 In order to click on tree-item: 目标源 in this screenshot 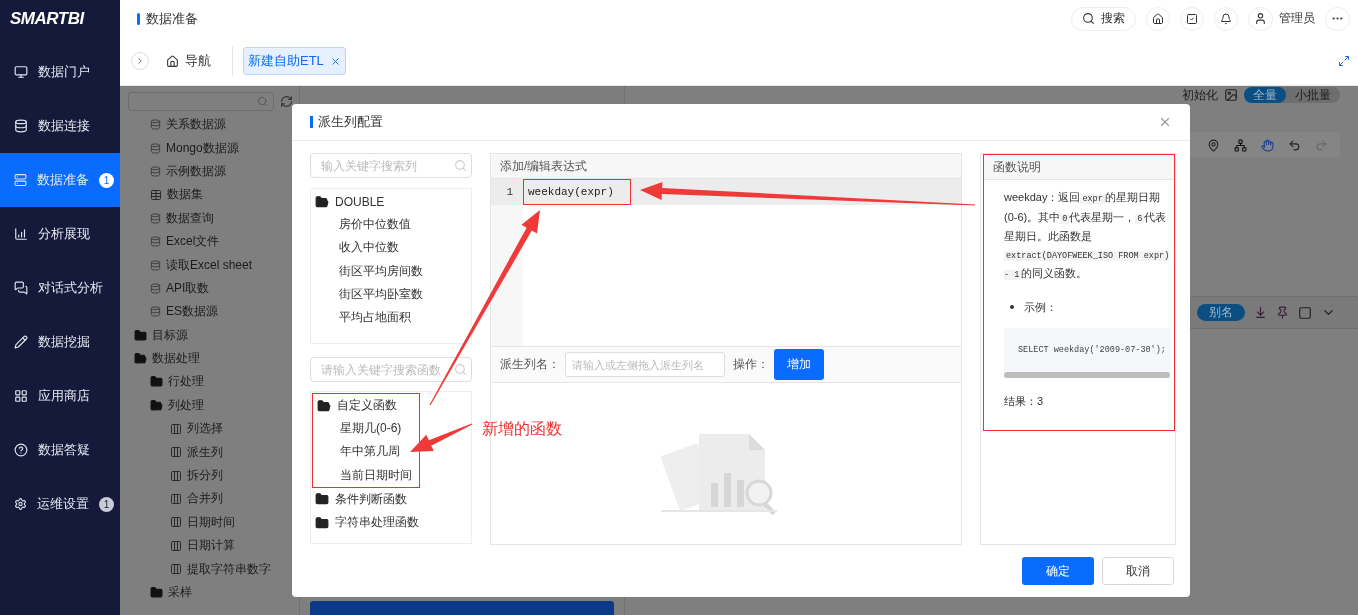, I will do `click(213, 335)`.